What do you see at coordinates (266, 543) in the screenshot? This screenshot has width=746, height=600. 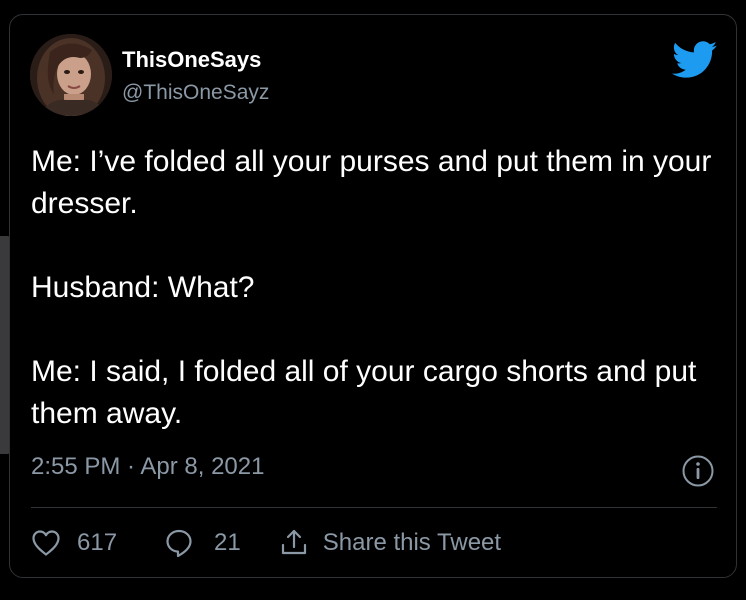 I see `tweet-actions: 617 21 Share this Tweet` at bounding box center [266, 543].